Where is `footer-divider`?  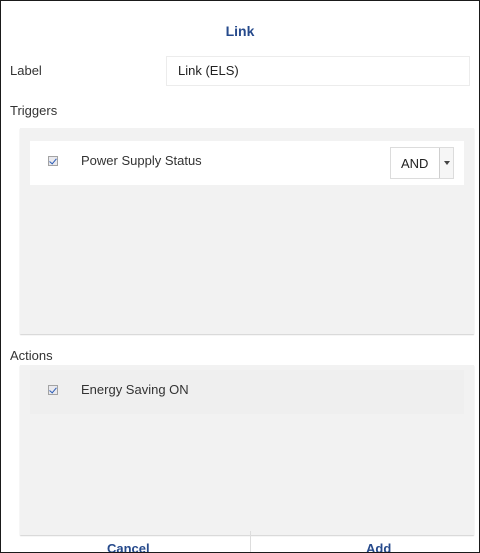 footer-divider is located at coordinates (250, 541).